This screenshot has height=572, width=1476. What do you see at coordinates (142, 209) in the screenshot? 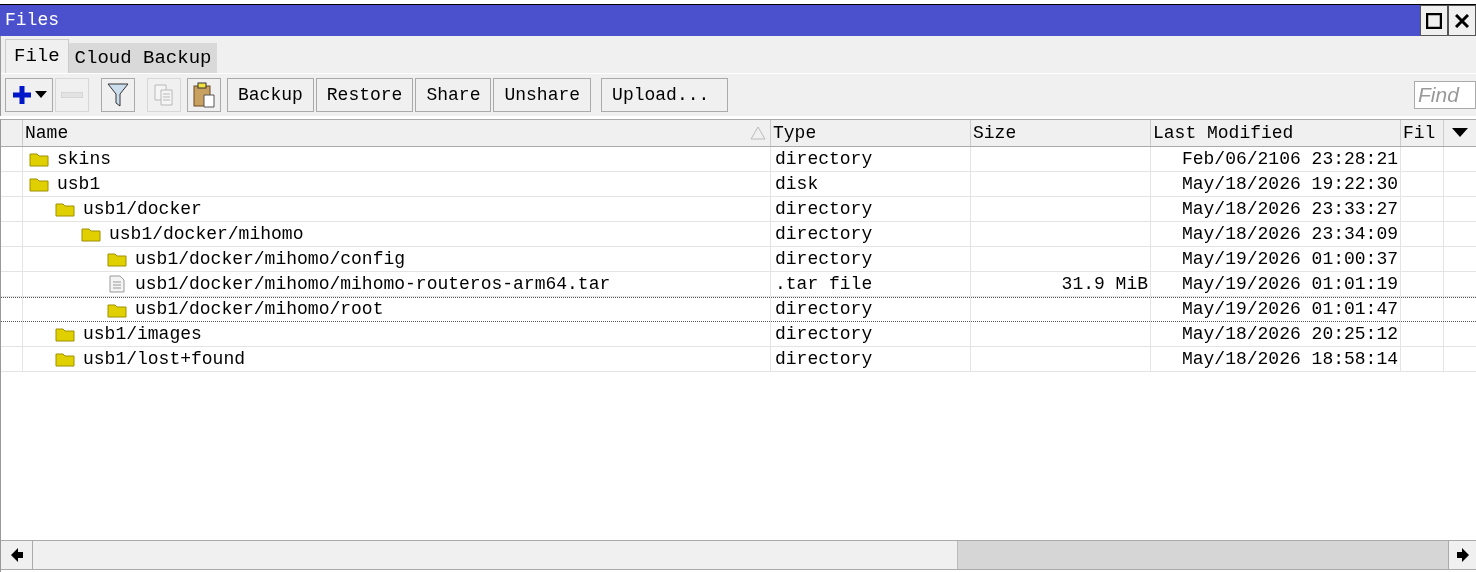
I see `file-name: usb1/docker` at bounding box center [142, 209].